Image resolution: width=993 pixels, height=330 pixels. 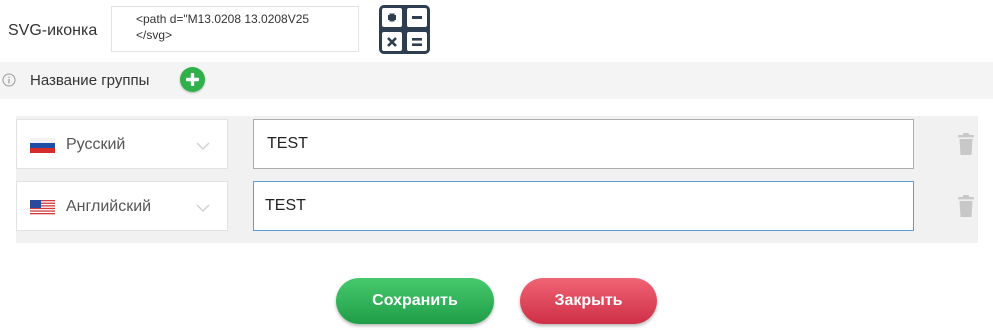 I want to click on svg-icon-label: SVG-иконка, so click(x=53, y=30).